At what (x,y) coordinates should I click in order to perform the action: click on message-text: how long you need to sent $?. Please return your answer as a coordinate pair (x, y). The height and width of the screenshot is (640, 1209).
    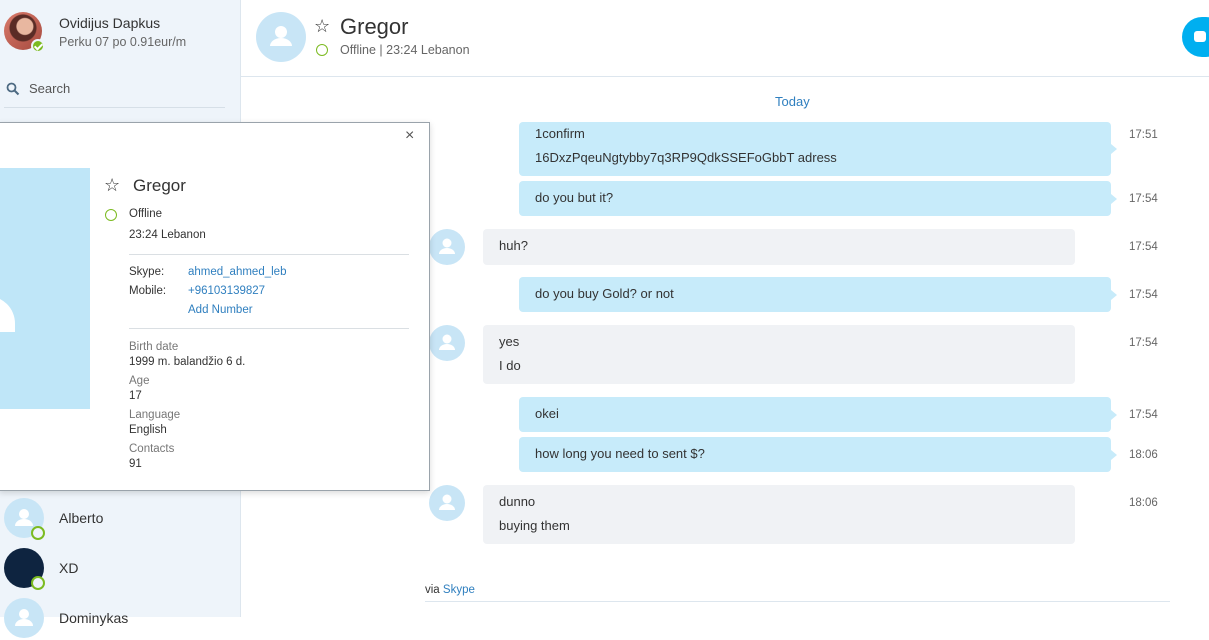
    Looking at the image, I should click on (620, 453).